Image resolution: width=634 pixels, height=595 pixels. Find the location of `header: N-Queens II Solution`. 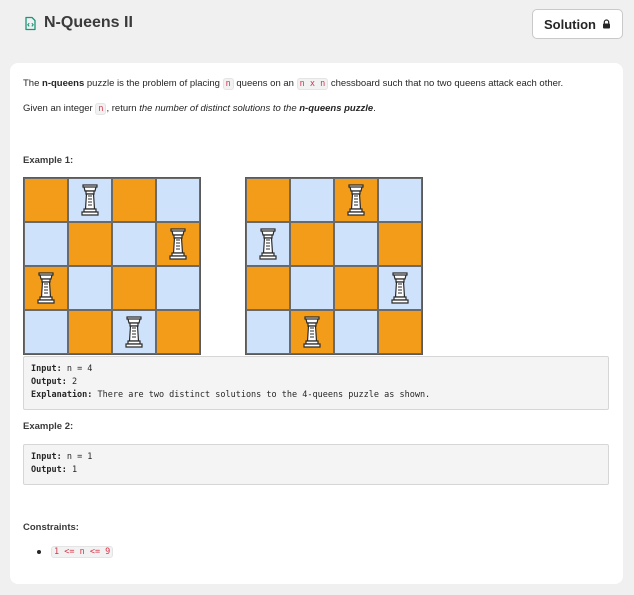

header: N-Queens II Solution is located at coordinates (317, 25).